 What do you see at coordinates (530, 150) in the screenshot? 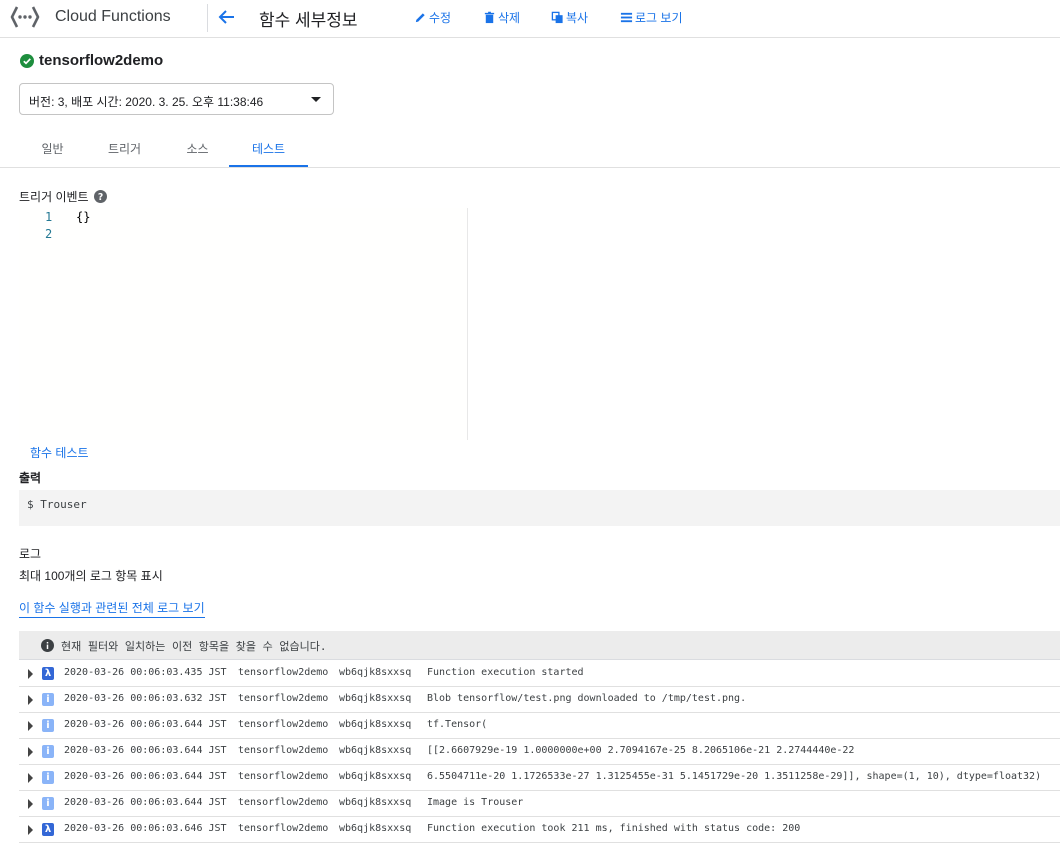
I see `tab-bar: 일반 트리거 소스 테스트` at bounding box center [530, 150].